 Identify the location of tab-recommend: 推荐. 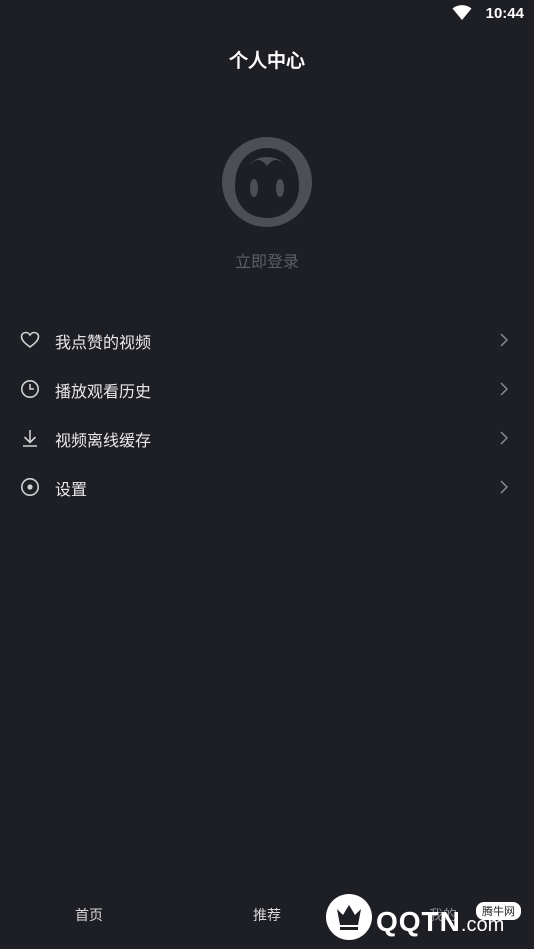
(267, 915).